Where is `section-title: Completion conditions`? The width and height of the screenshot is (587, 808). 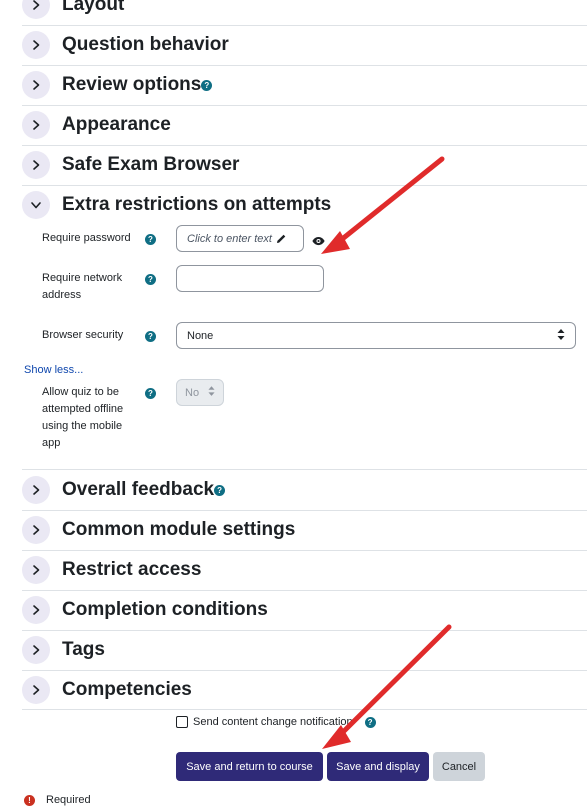
section-title: Completion conditions is located at coordinates (165, 610).